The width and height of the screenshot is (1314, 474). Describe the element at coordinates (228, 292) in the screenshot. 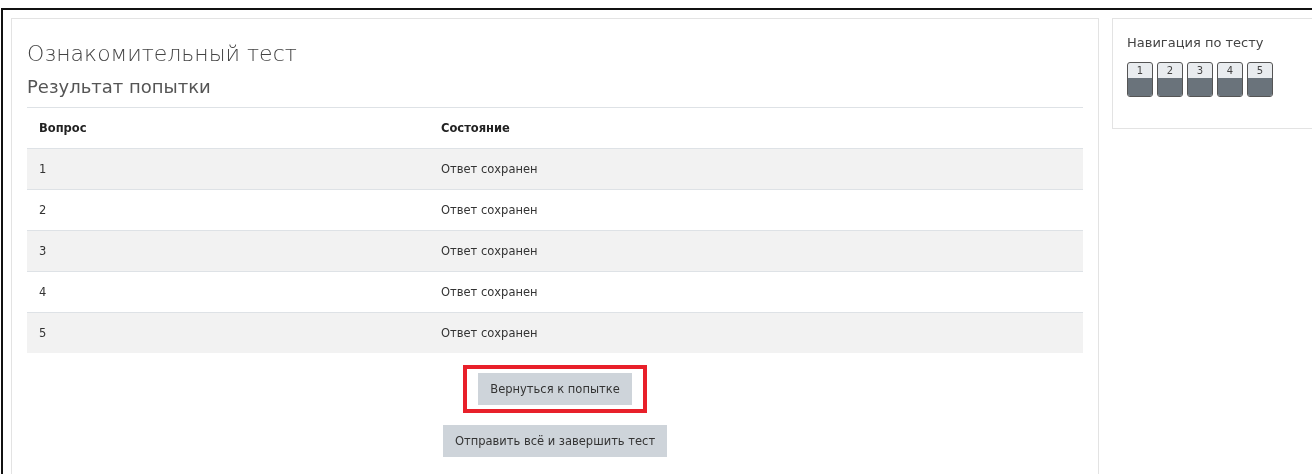

I see `table-cell: 4` at that location.